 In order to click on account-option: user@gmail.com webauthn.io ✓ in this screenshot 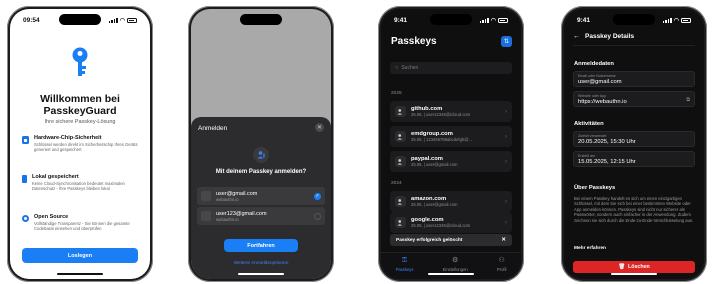, I will do `click(261, 196)`.